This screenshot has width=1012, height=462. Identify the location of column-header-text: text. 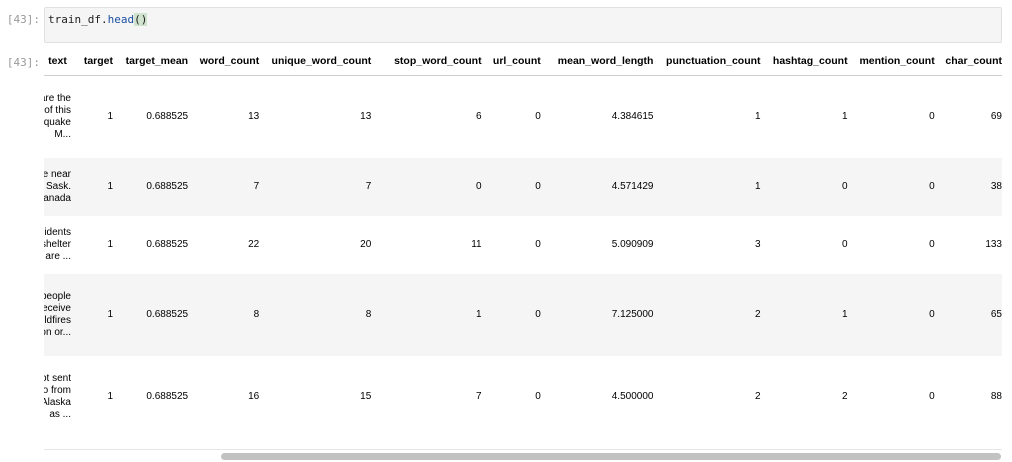
(57, 61).